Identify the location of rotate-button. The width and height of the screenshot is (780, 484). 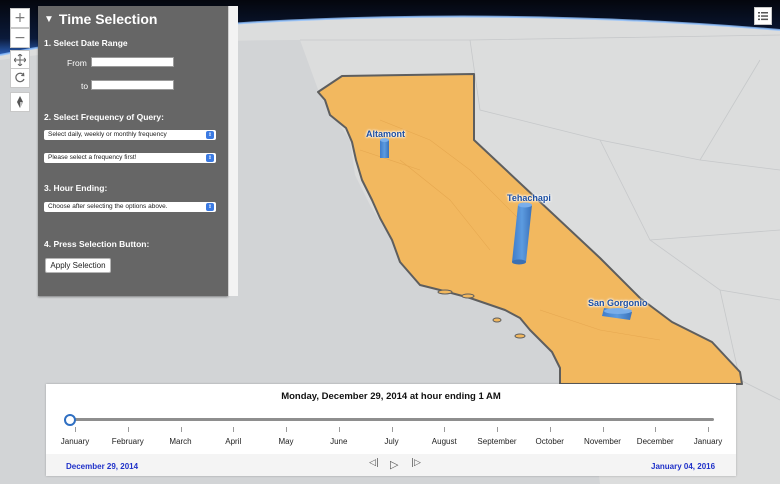
(20, 78).